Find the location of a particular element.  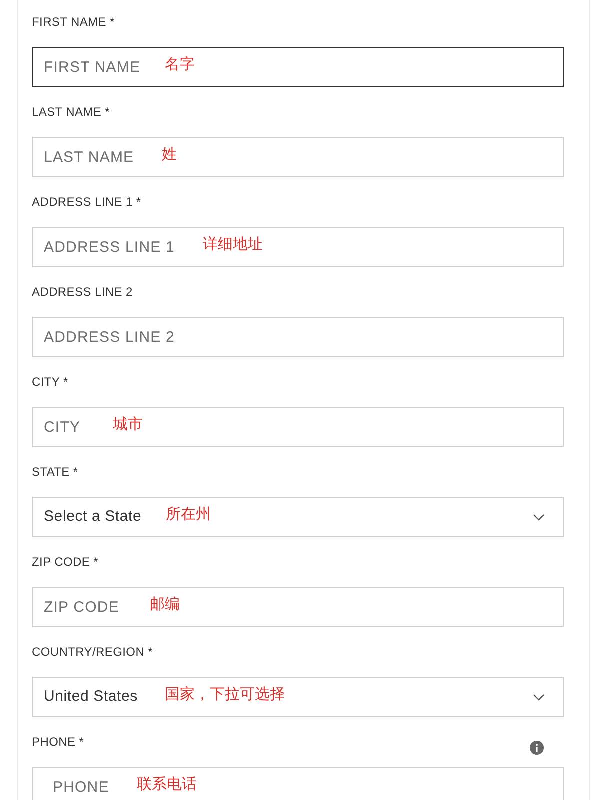

annotation: 所在州 is located at coordinates (188, 515).